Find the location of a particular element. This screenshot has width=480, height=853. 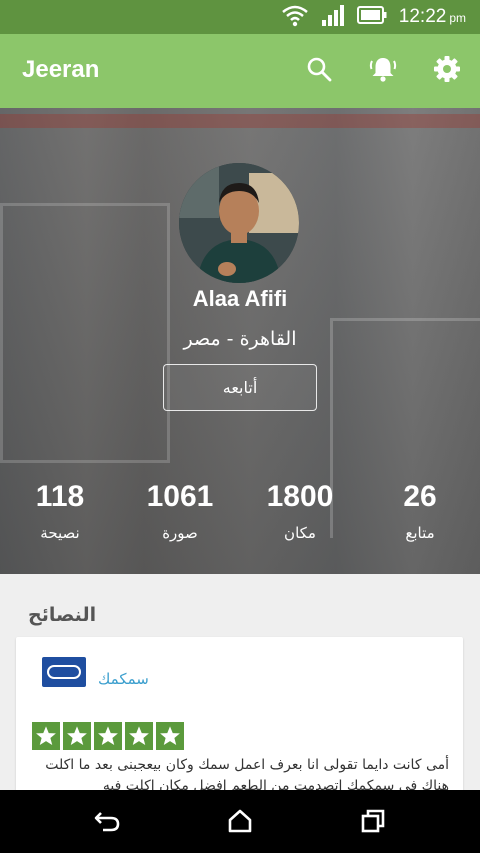

section-title: النصائح is located at coordinates (62, 615).